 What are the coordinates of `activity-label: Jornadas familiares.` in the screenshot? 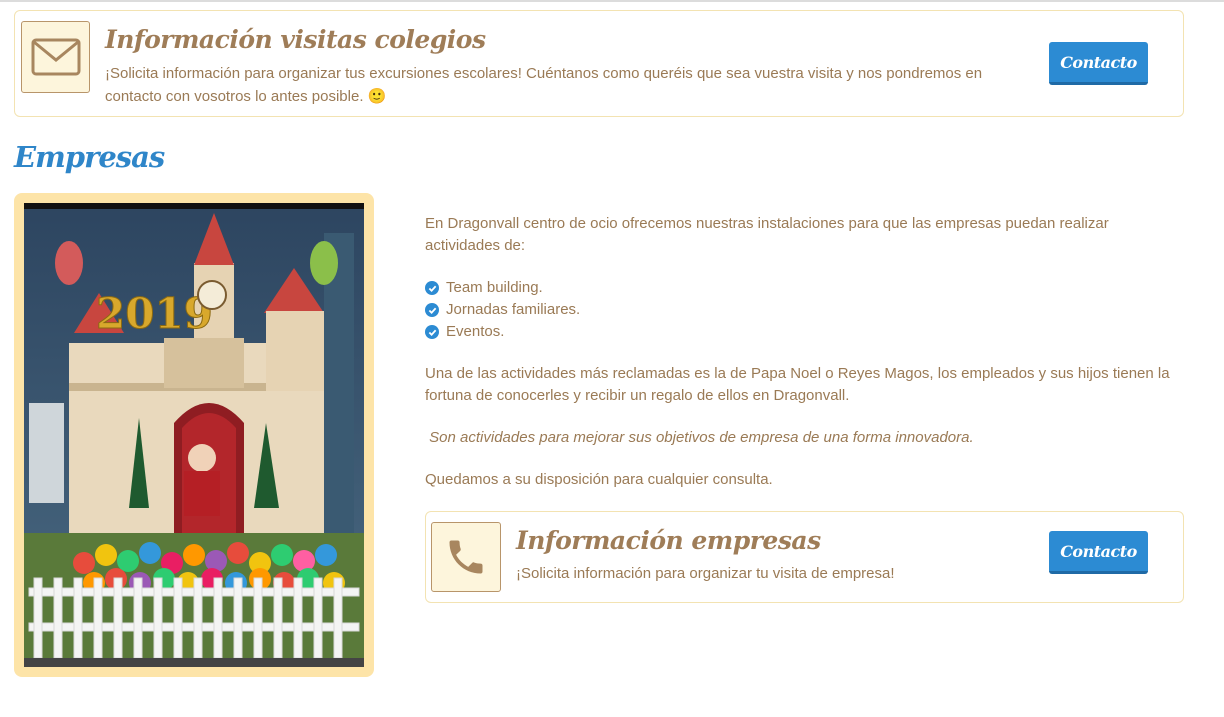 It's located at (513, 309).